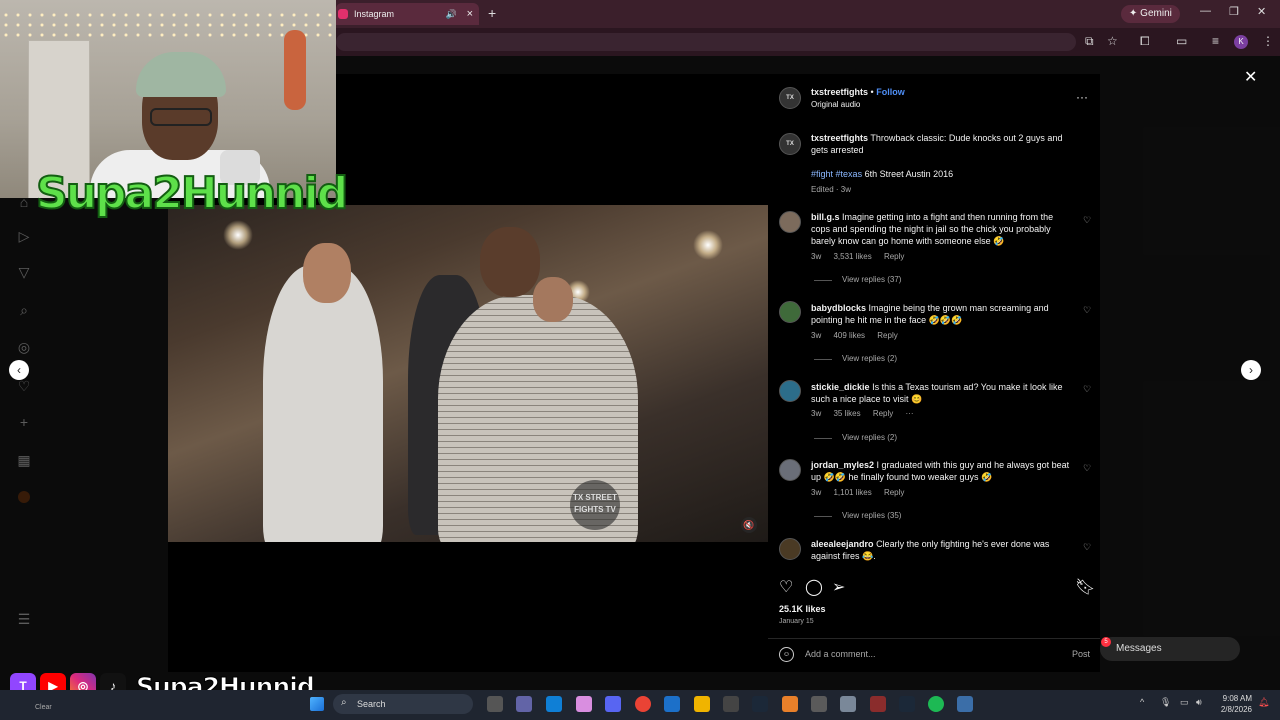 The height and width of the screenshot is (720, 1280). Describe the element at coordinates (1081, 654) in the screenshot. I see `post-comment-button: Post` at that location.